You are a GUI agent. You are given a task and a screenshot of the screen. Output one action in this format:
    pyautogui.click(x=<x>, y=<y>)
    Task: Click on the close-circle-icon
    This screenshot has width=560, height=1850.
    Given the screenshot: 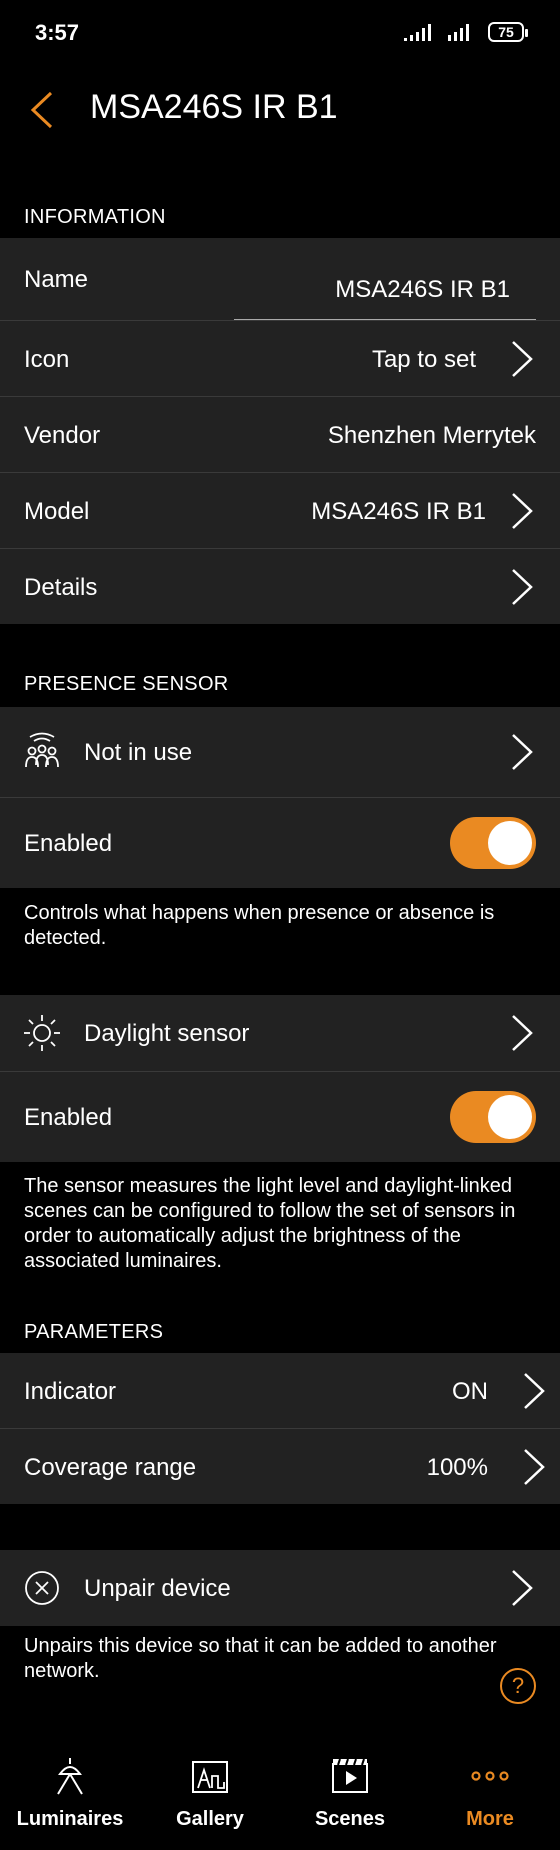 What is the action you would take?
    pyautogui.click(x=42, y=1588)
    